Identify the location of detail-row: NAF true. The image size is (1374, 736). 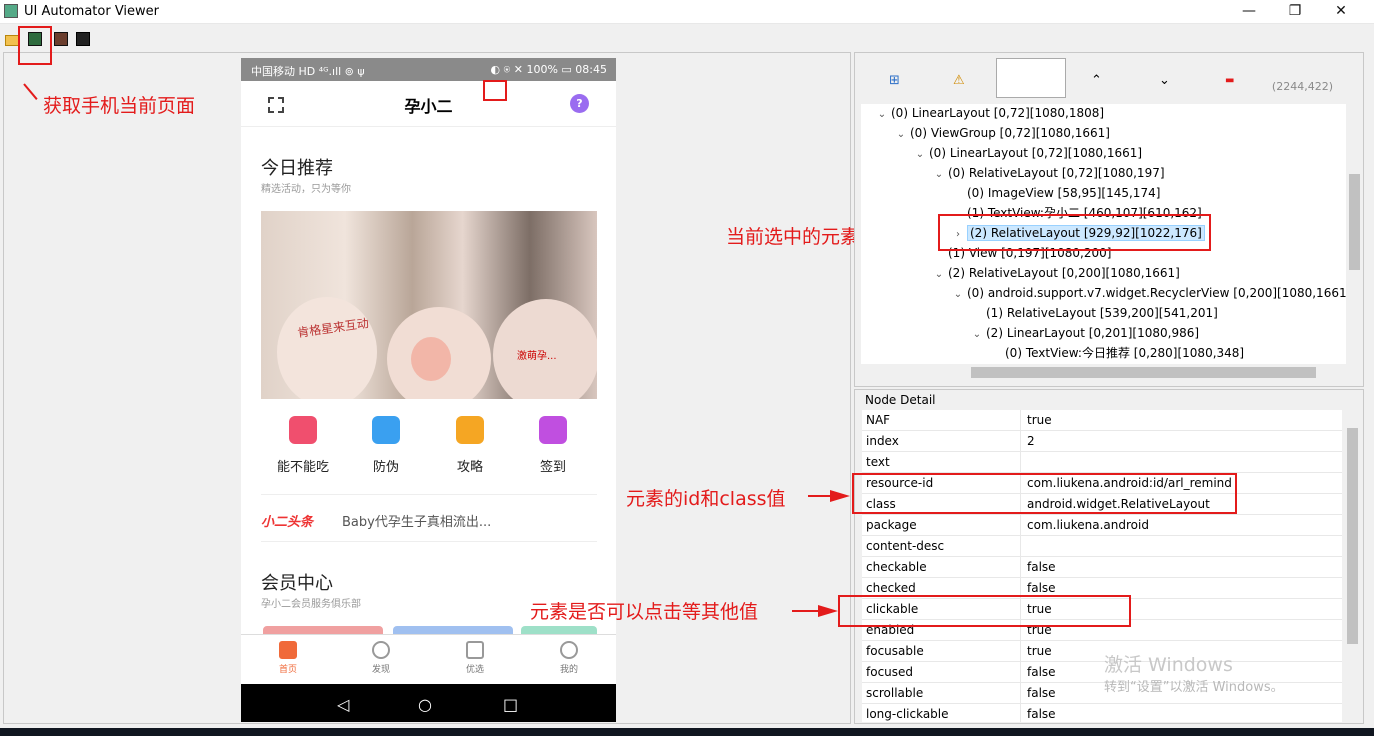
(1102, 420).